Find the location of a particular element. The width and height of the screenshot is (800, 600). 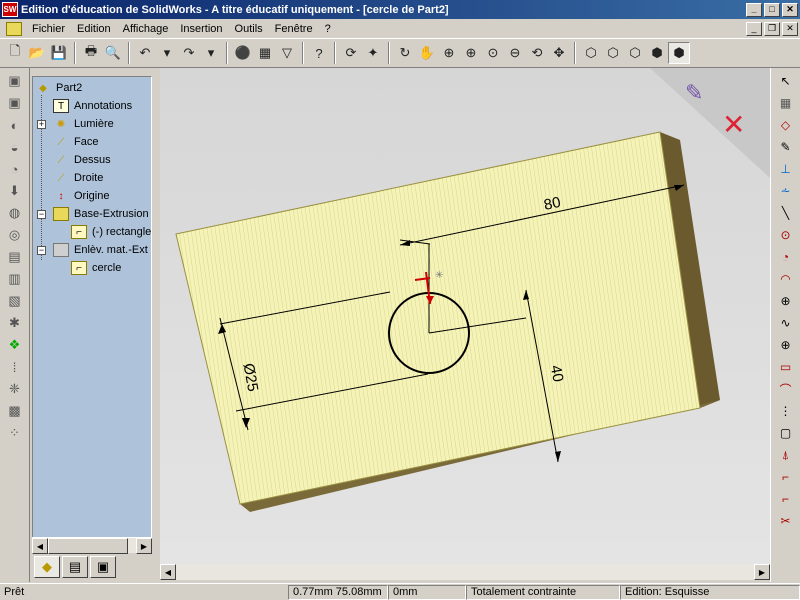

eraser-icon: ◇ is located at coordinates (786, 125).